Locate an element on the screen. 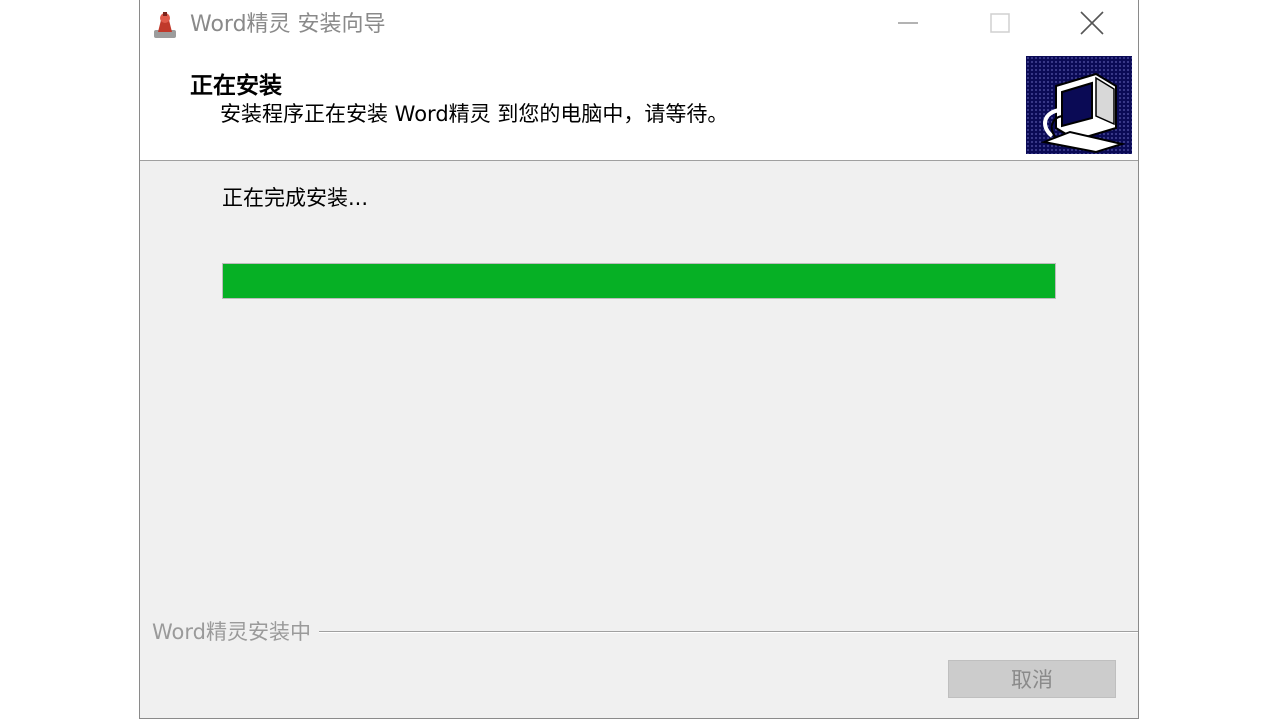 This screenshot has height=720, width=1280. installer-header: 正在安装 安装程序正在安装 Word精灵 到您的电脑中，请等待。 is located at coordinates (639, 105).